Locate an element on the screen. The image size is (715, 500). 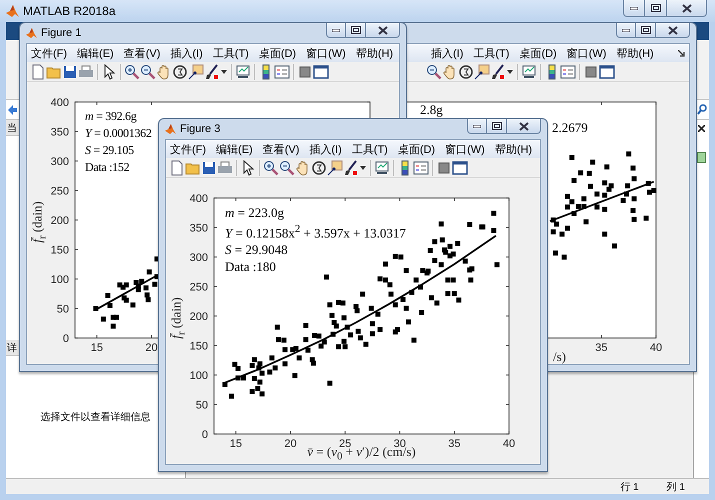
axis-label: /s) is located at coordinates (559, 357).